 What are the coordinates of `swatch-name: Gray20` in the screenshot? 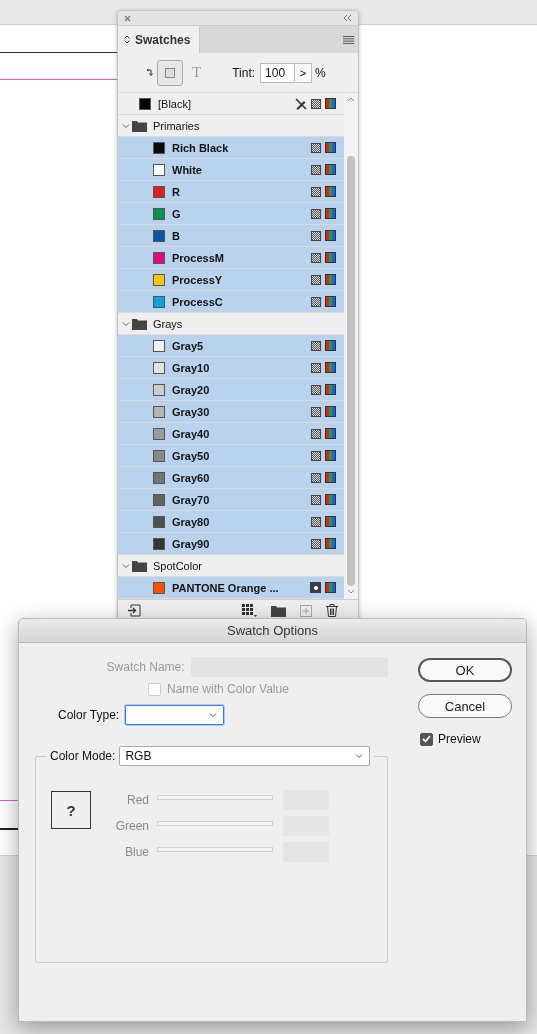 It's located at (191, 389).